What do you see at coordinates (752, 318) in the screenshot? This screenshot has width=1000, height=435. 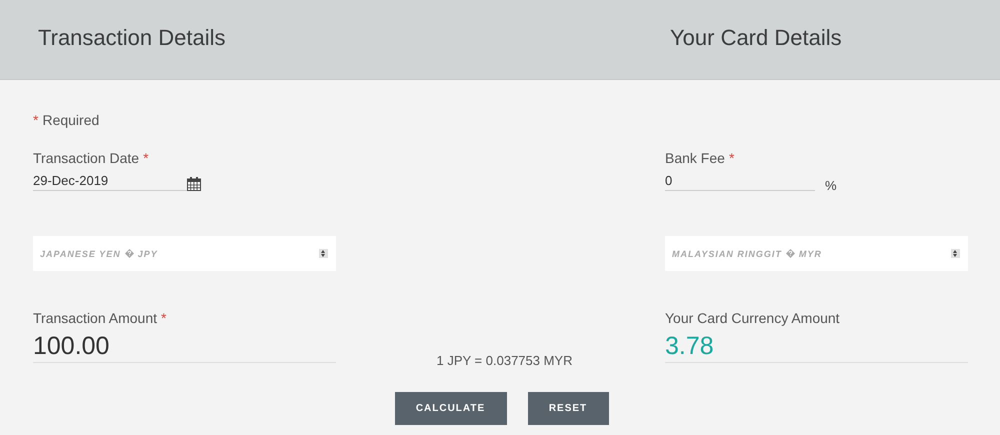 I see `field-label: Your Card Currency Amount` at bounding box center [752, 318].